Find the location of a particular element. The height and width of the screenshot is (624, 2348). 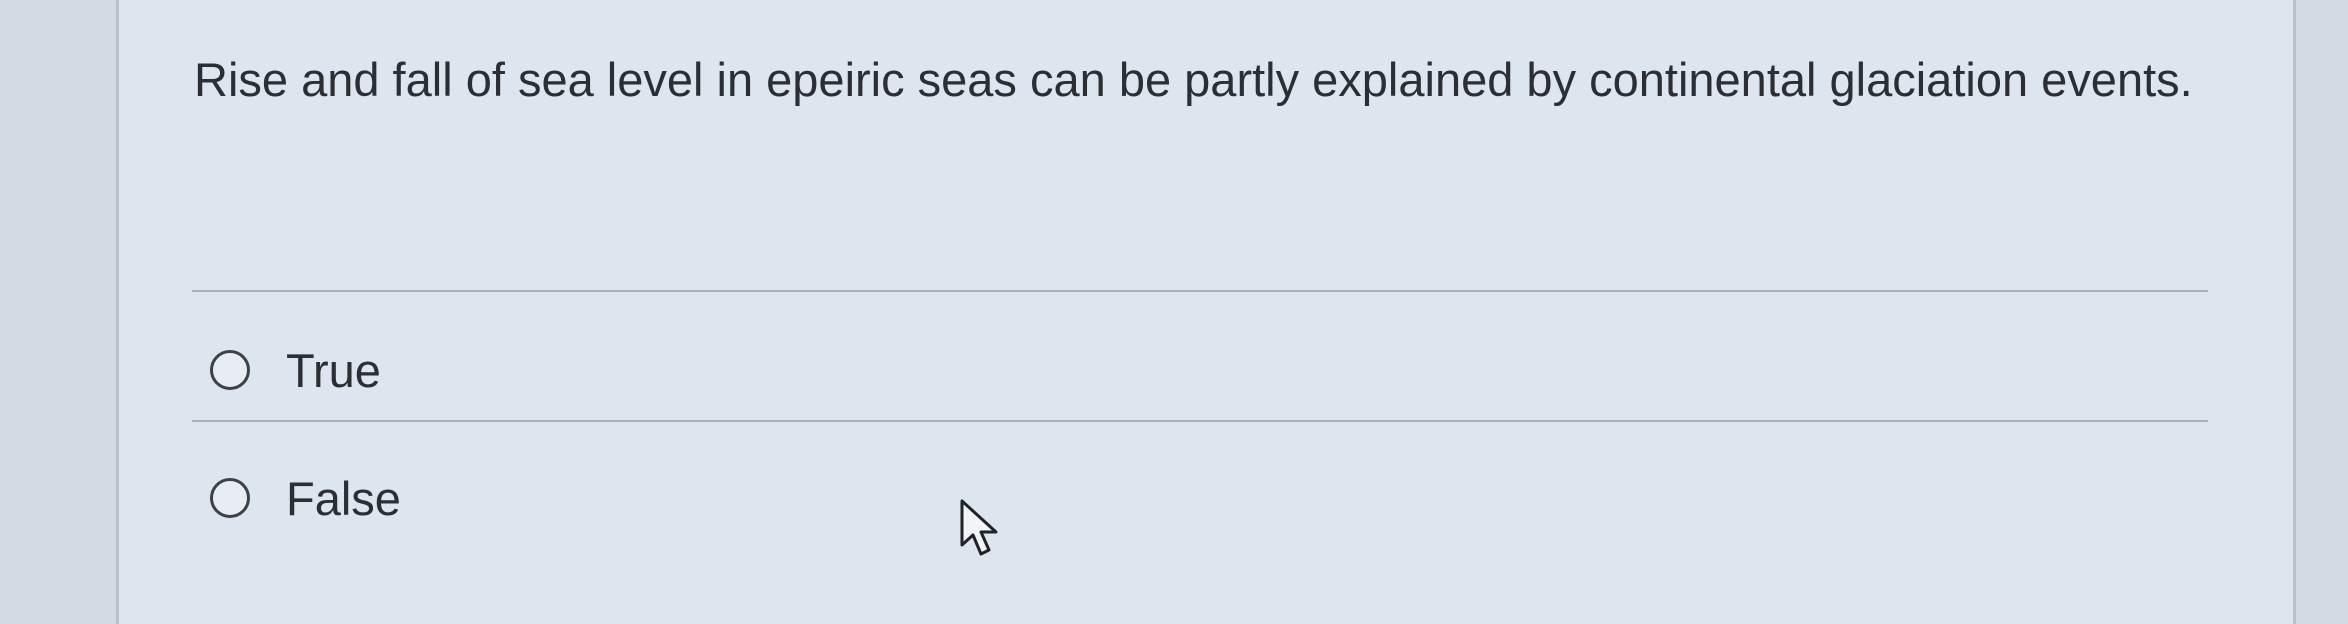

answer-option-false: False is located at coordinates (305, 498).